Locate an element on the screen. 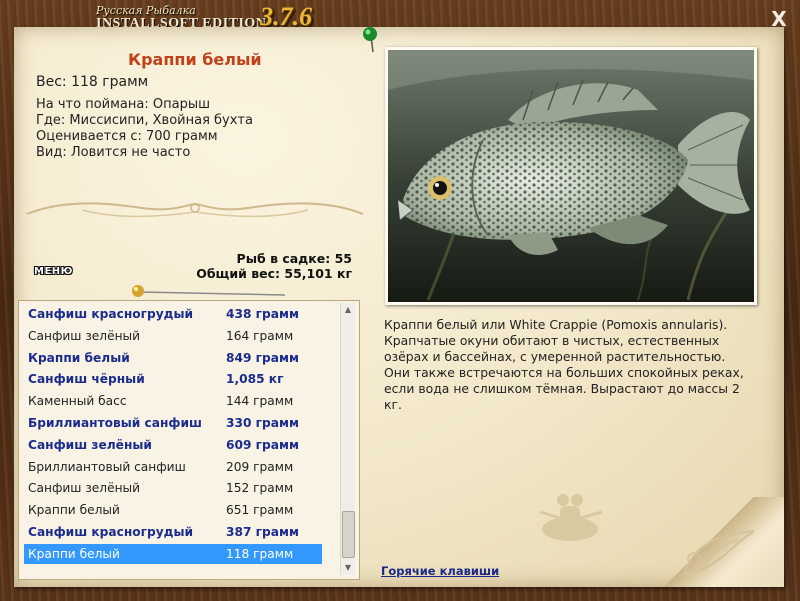  fish-name: Краппи белый is located at coordinates (195, 59).